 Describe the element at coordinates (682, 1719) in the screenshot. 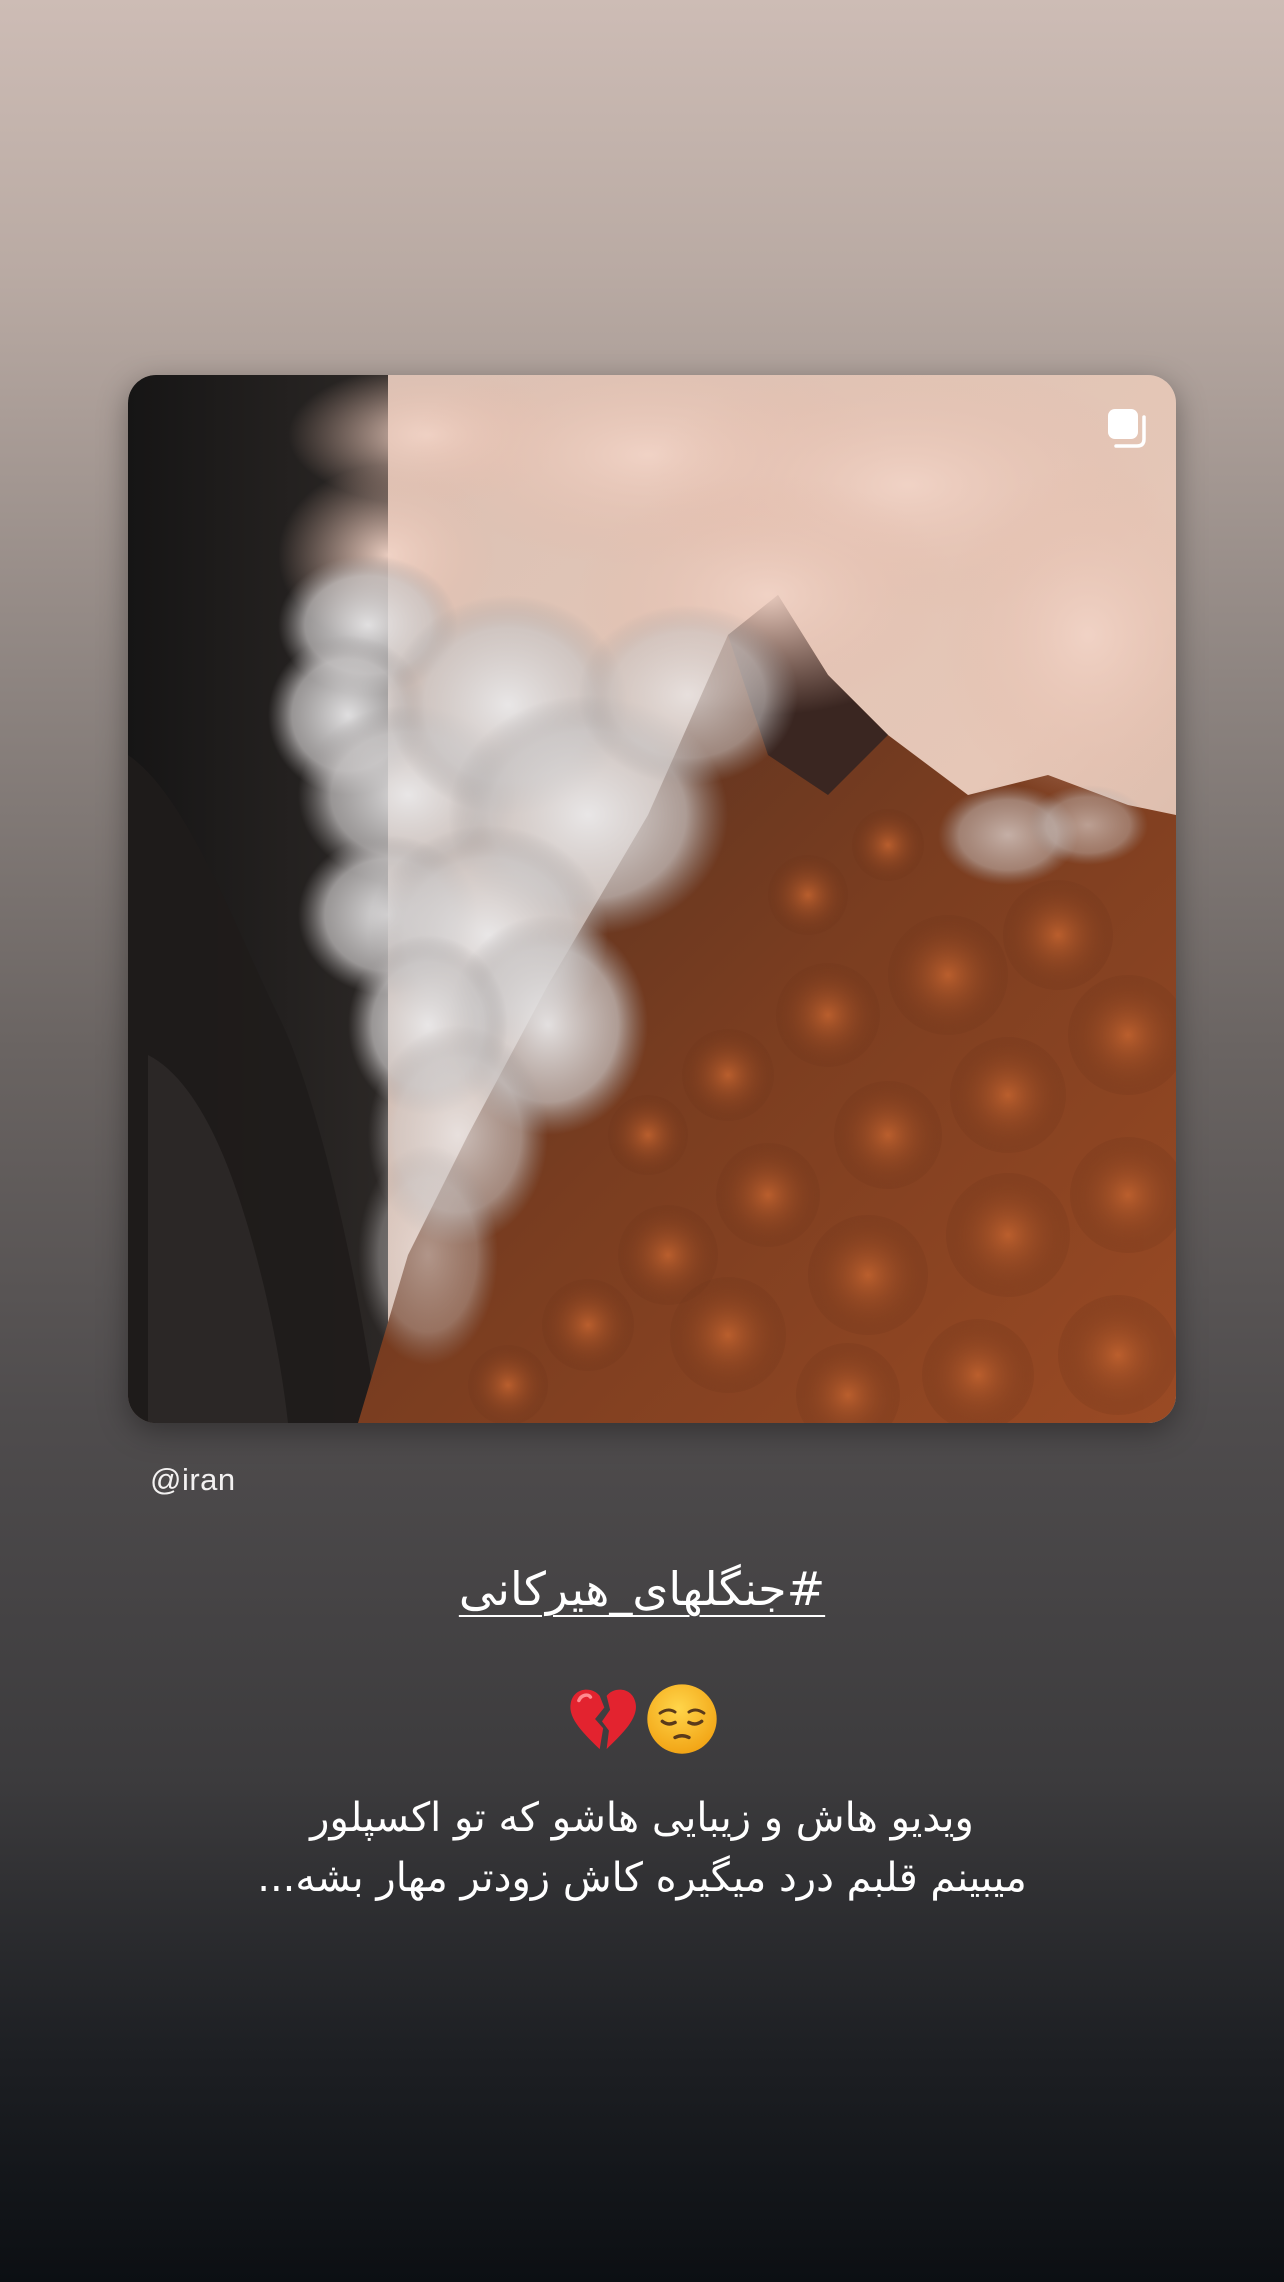

I see `pensive-face-emoji` at that location.